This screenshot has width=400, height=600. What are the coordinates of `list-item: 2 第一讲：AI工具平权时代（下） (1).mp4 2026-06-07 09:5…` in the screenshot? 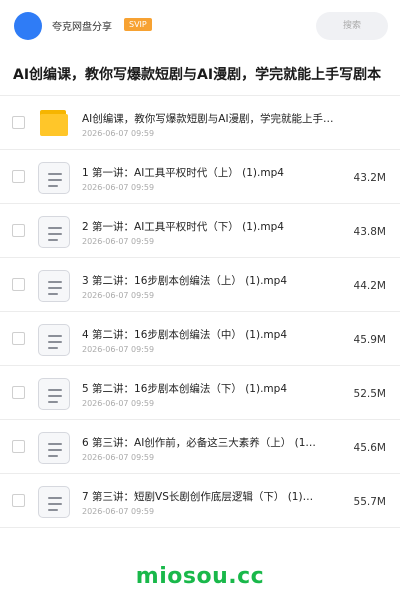 It's located at (200, 231).